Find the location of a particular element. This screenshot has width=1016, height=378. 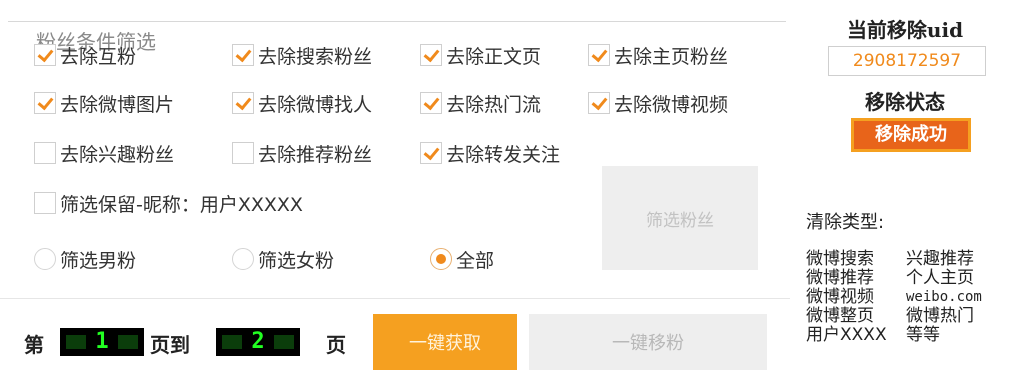

radio-male-fans: 筛选男粉 is located at coordinates (85, 259).